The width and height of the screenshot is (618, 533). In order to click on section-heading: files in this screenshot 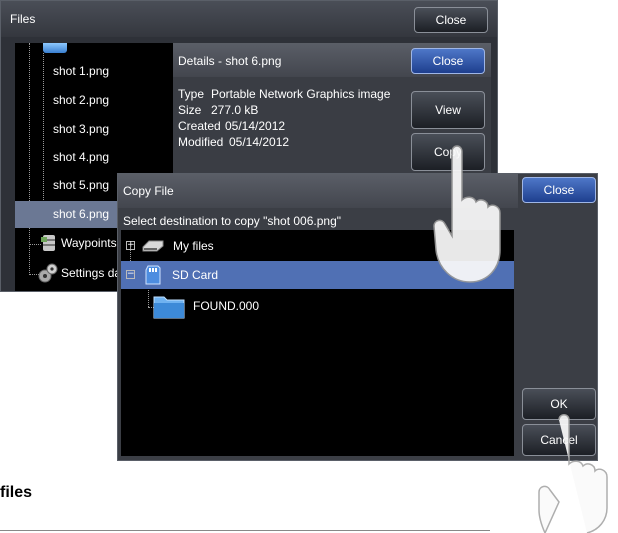, I will do `click(16, 492)`.